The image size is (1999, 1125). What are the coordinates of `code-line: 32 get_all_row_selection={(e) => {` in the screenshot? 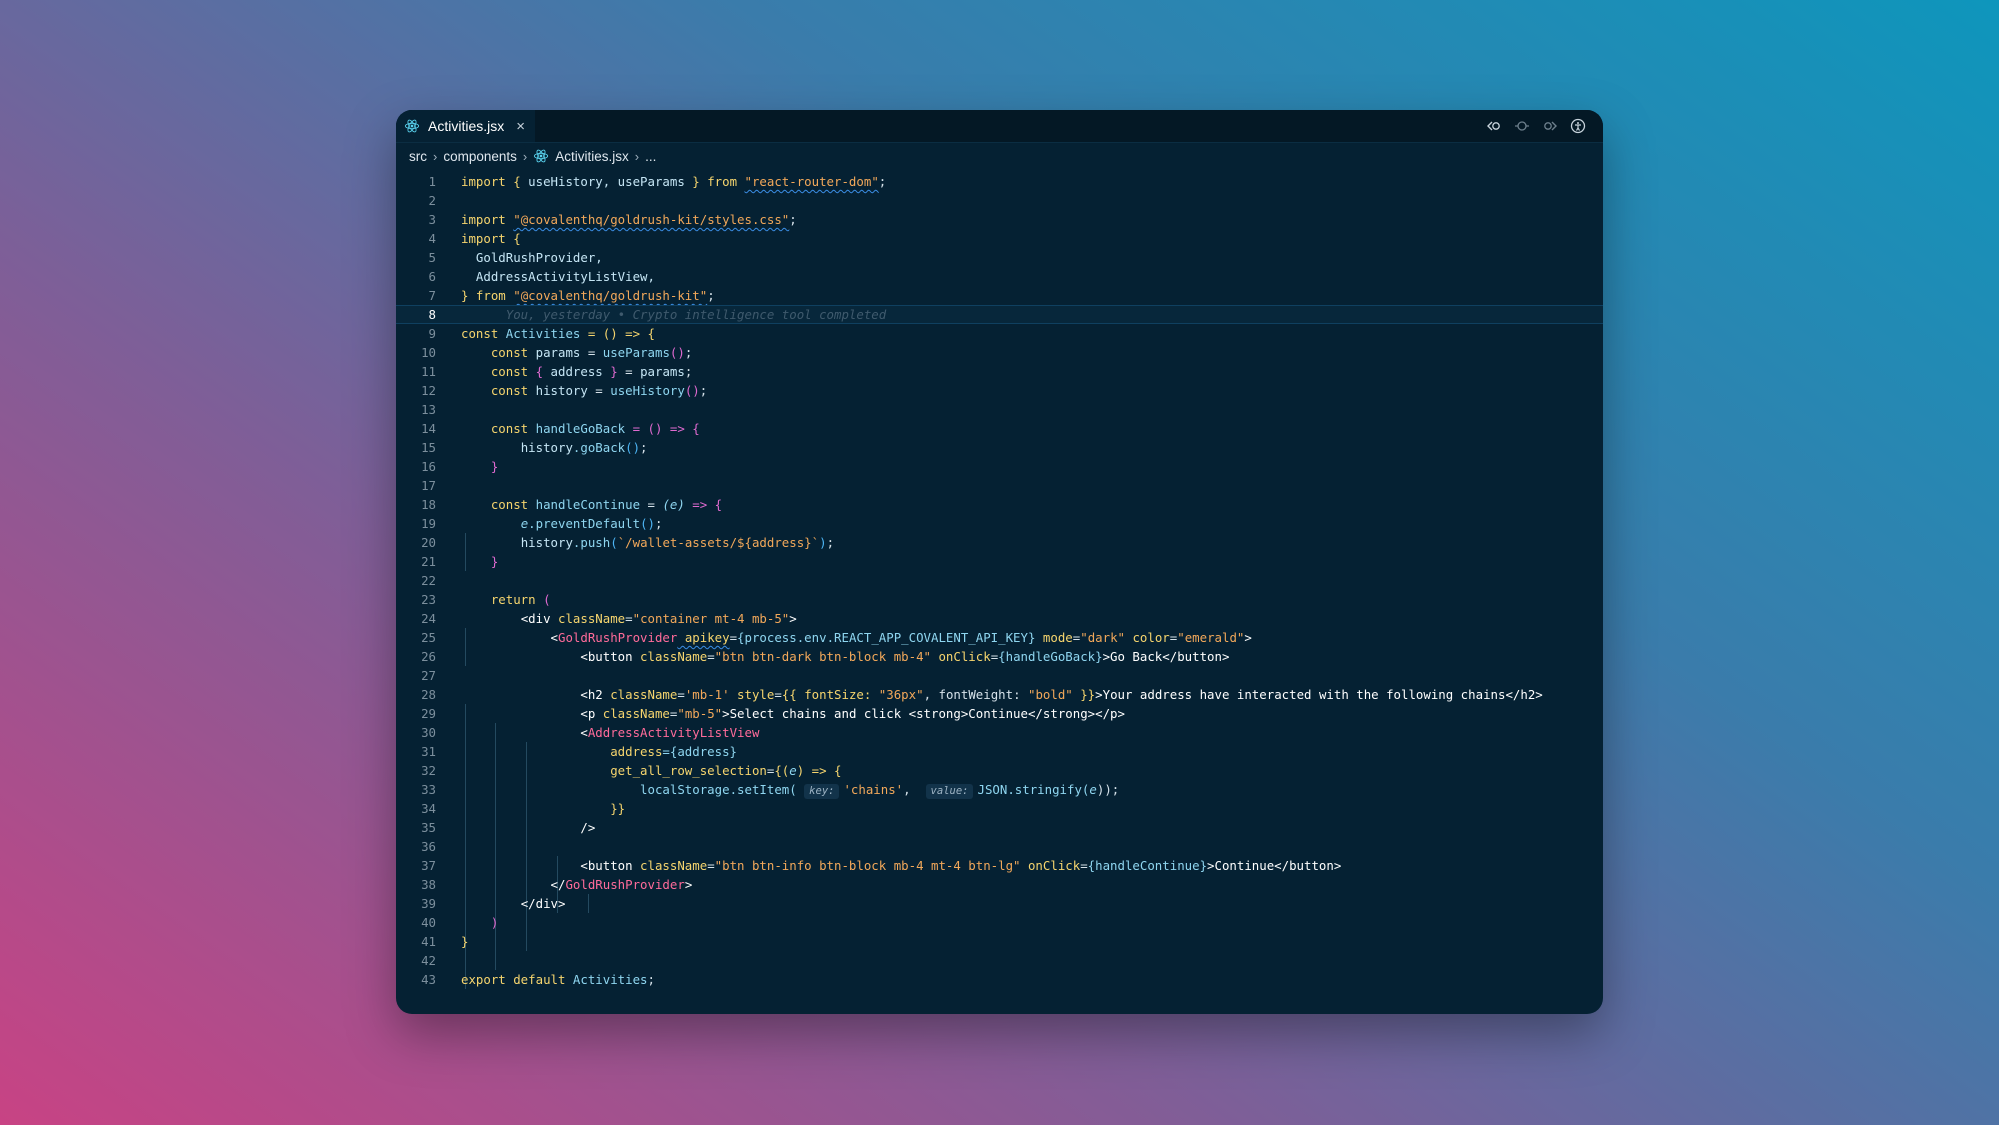 It's located at (999, 770).